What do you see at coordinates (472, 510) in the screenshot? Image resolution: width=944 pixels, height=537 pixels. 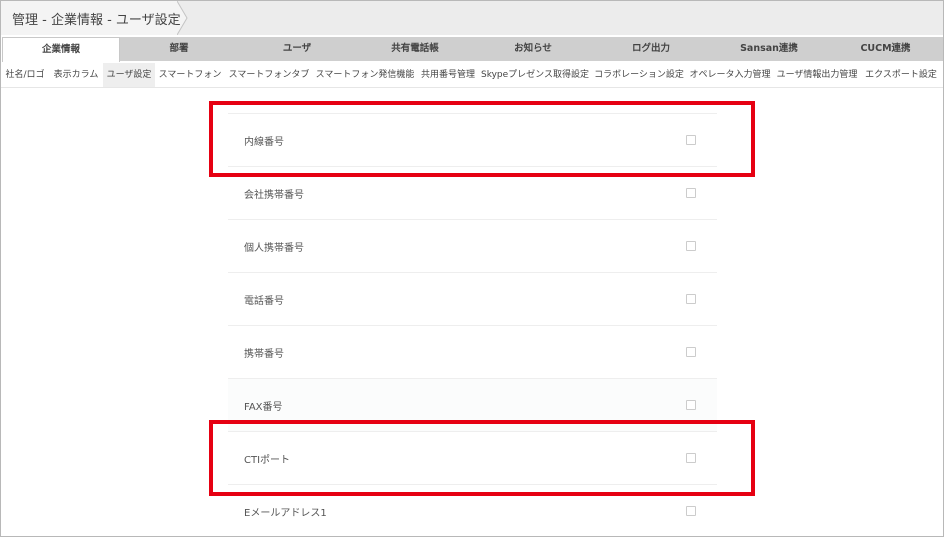 I see `field-row-email1: Eメールアドレス1` at bounding box center [472, 510].